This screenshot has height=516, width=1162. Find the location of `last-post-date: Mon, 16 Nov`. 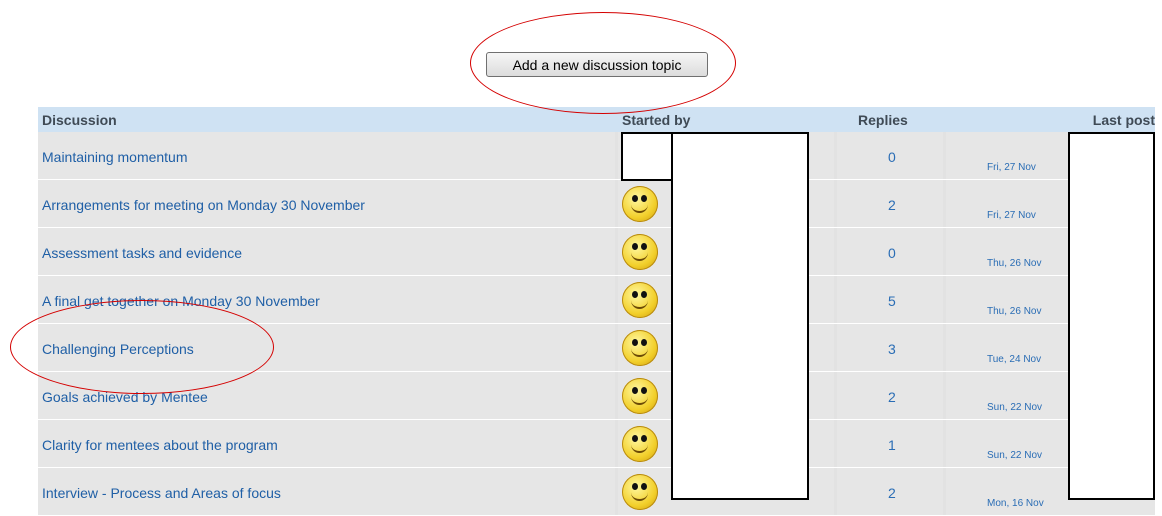

last-post-date: Mon, 16 Nov is located at coordinates (1015, 503).